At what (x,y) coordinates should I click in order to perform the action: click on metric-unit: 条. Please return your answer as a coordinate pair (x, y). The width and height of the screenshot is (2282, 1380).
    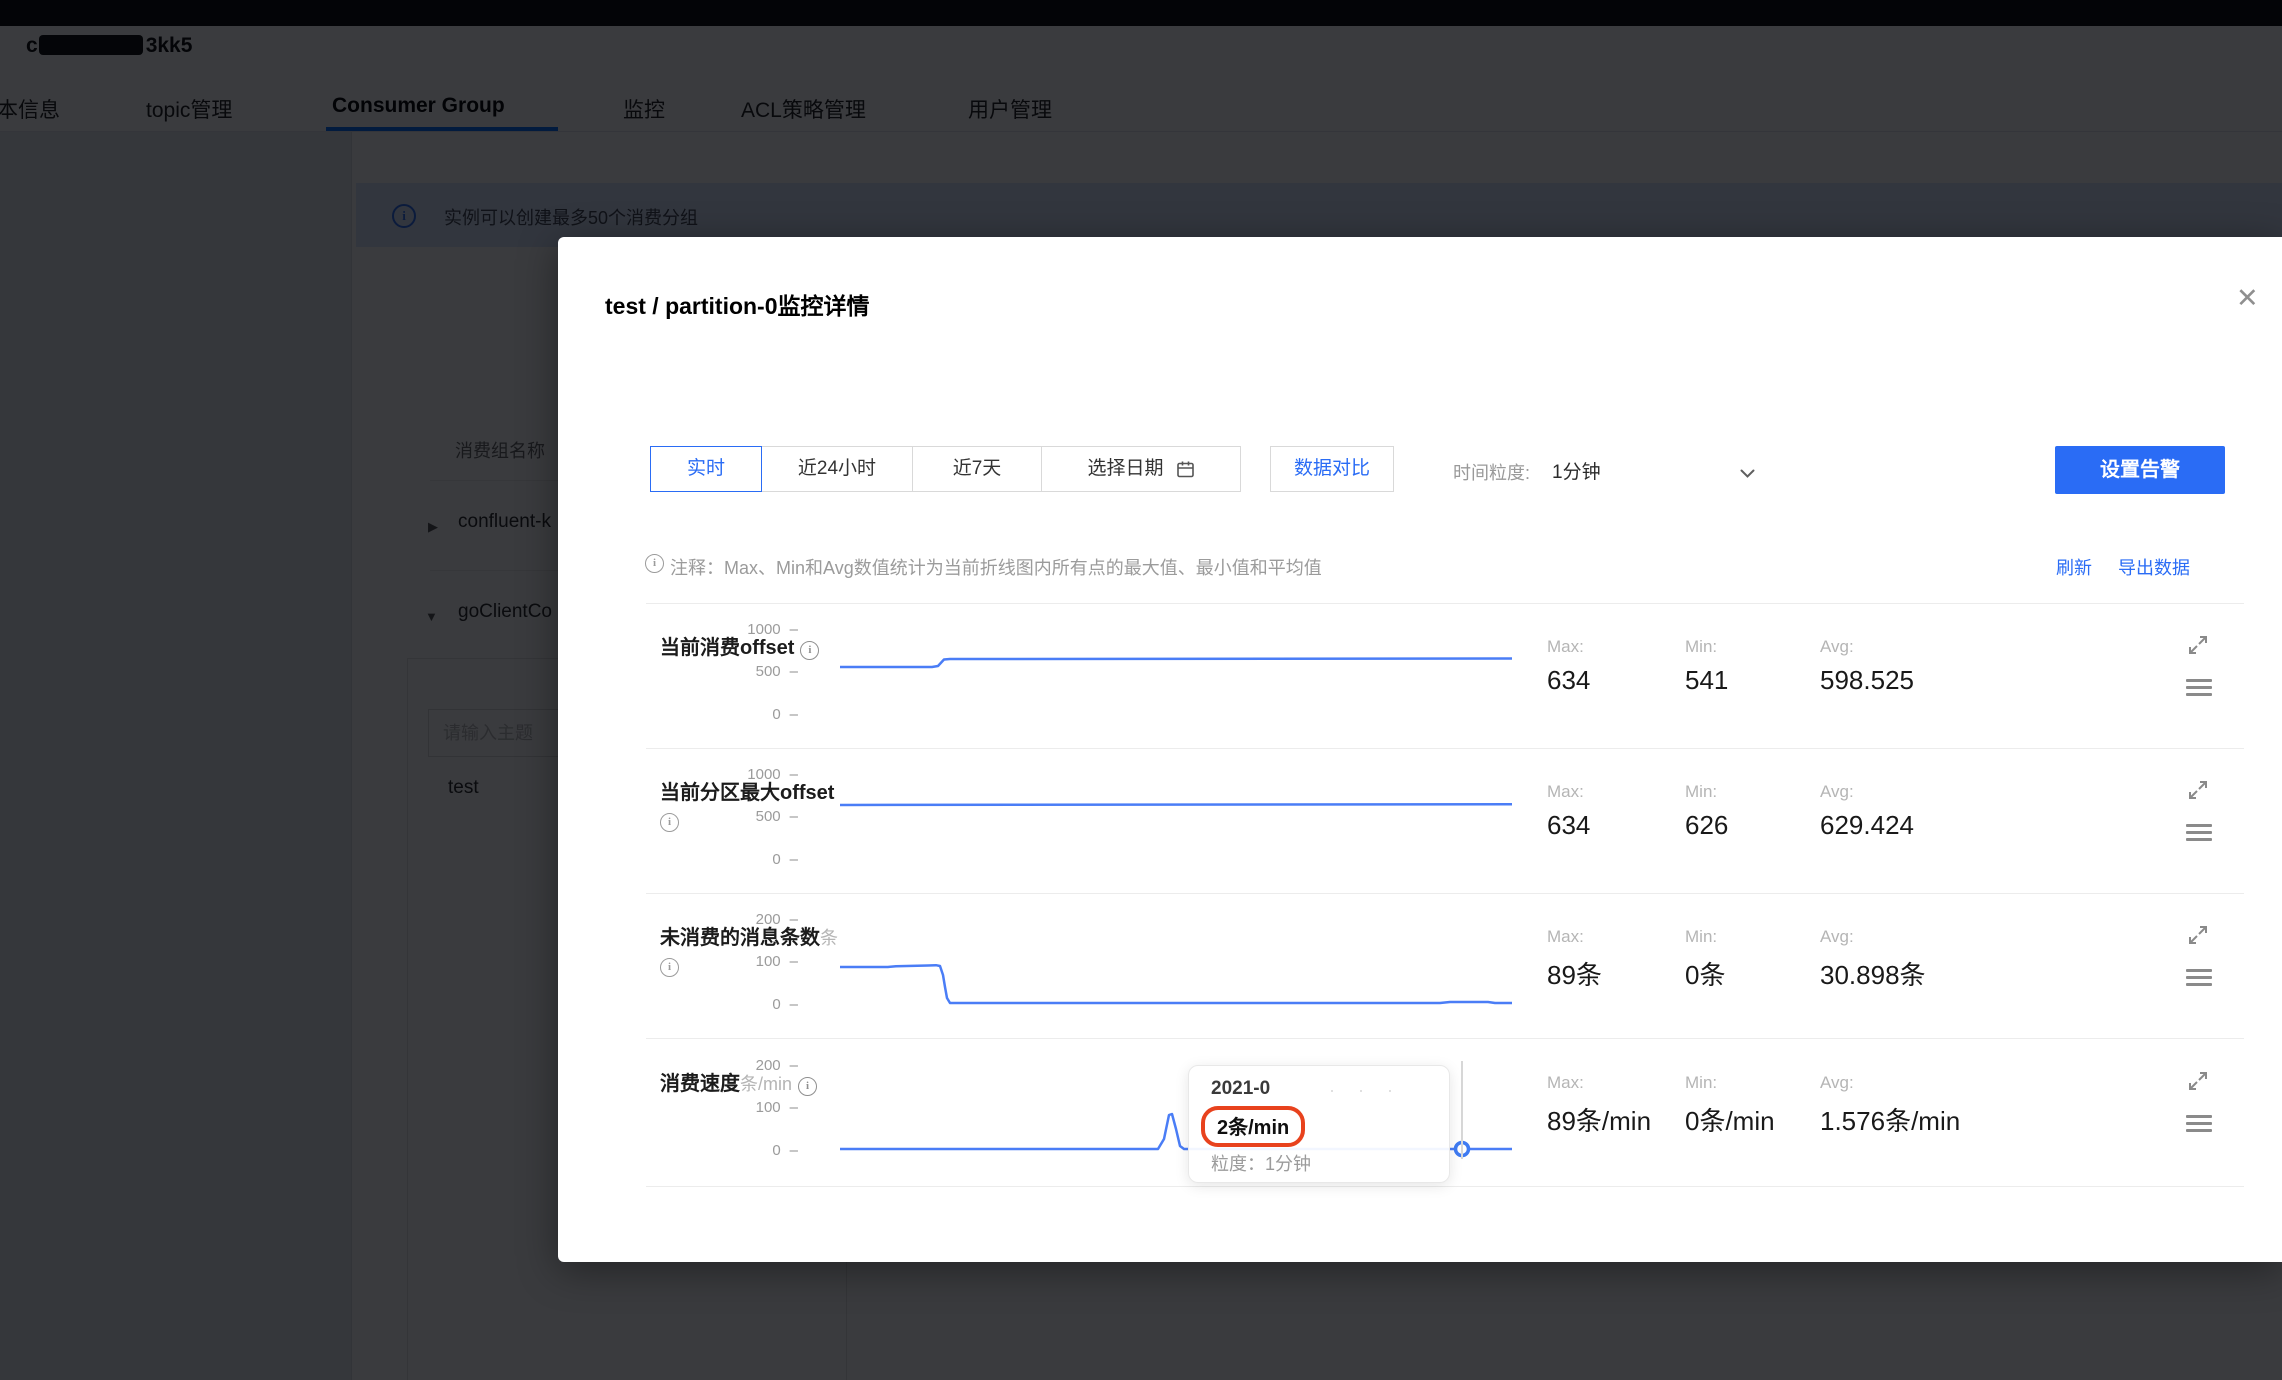
    Looking at the image, I should click on (829, 938).